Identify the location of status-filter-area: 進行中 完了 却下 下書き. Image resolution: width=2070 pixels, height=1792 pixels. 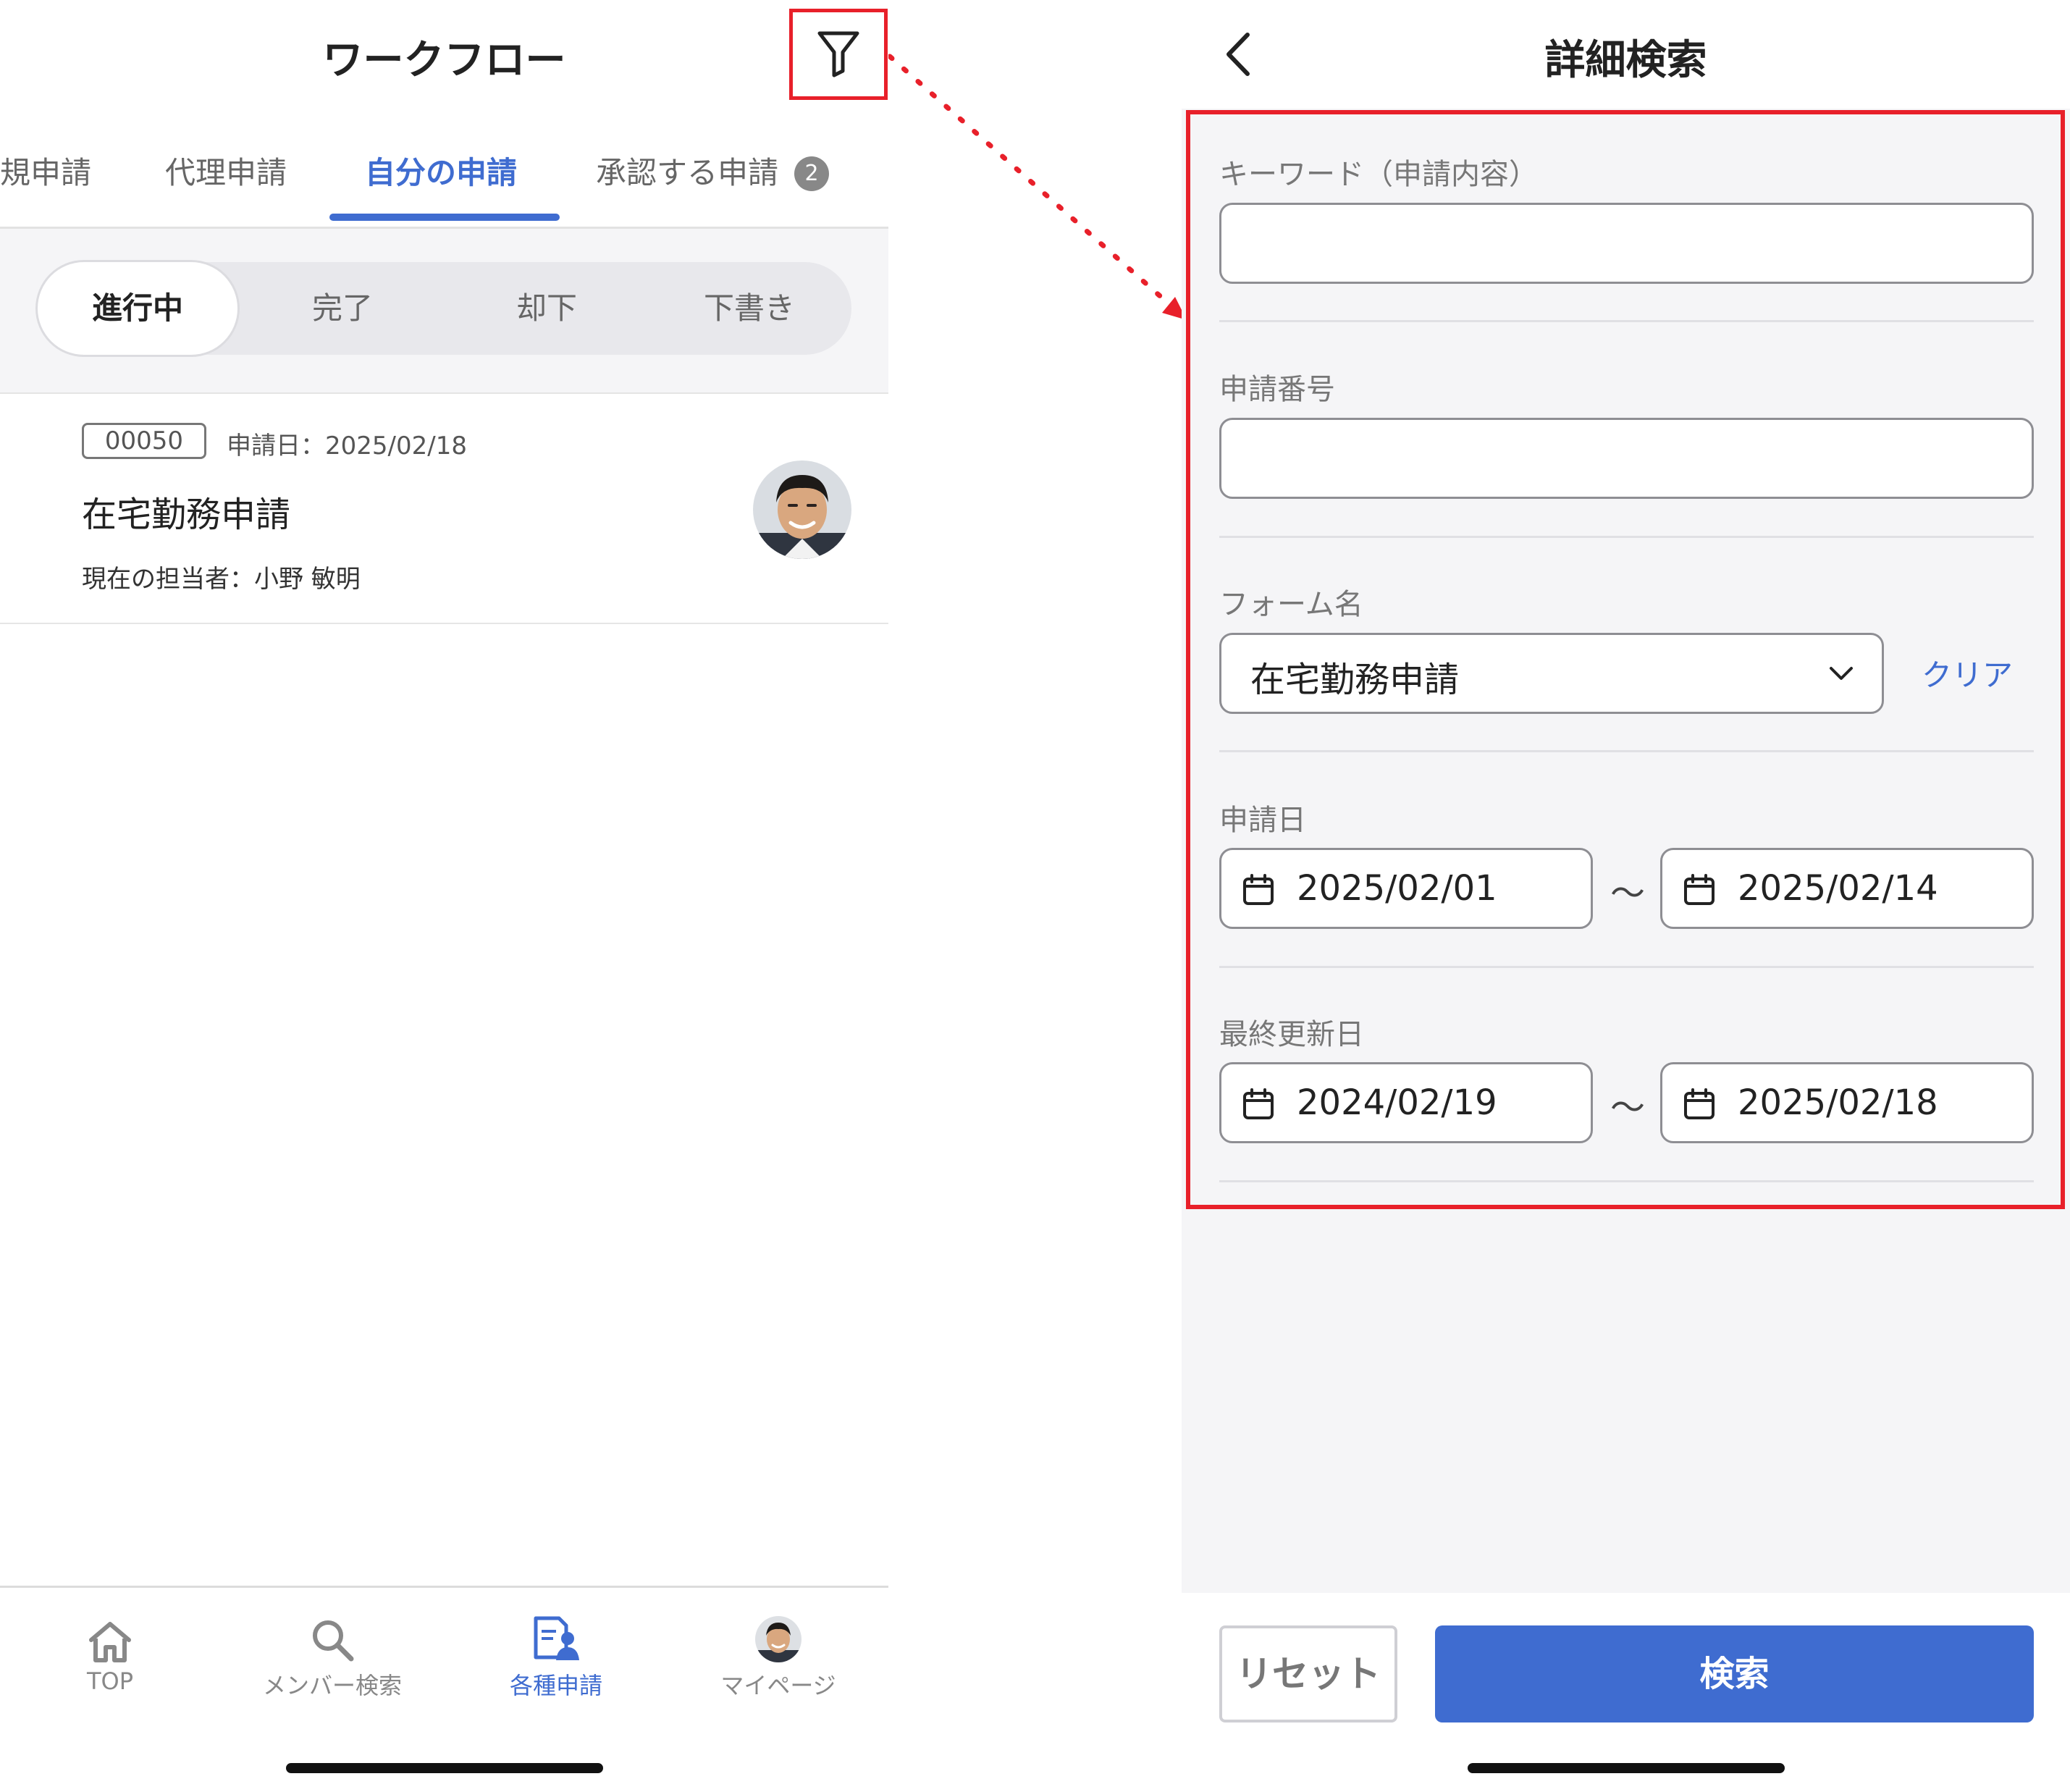
(444, 311).